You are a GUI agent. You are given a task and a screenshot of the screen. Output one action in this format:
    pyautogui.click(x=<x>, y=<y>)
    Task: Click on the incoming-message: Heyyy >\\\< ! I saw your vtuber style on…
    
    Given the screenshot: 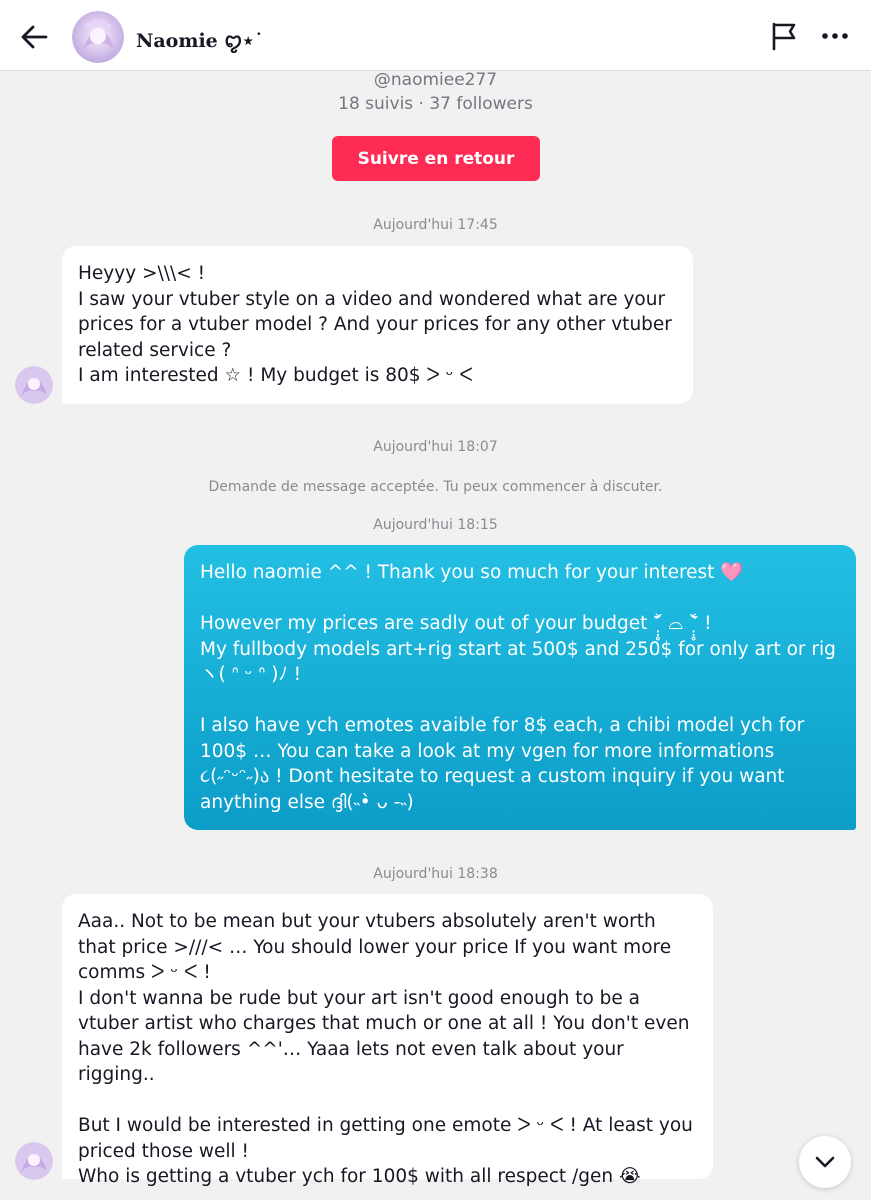 What is the action you would take?
    pyautogui.click(x=377, y=325)
    